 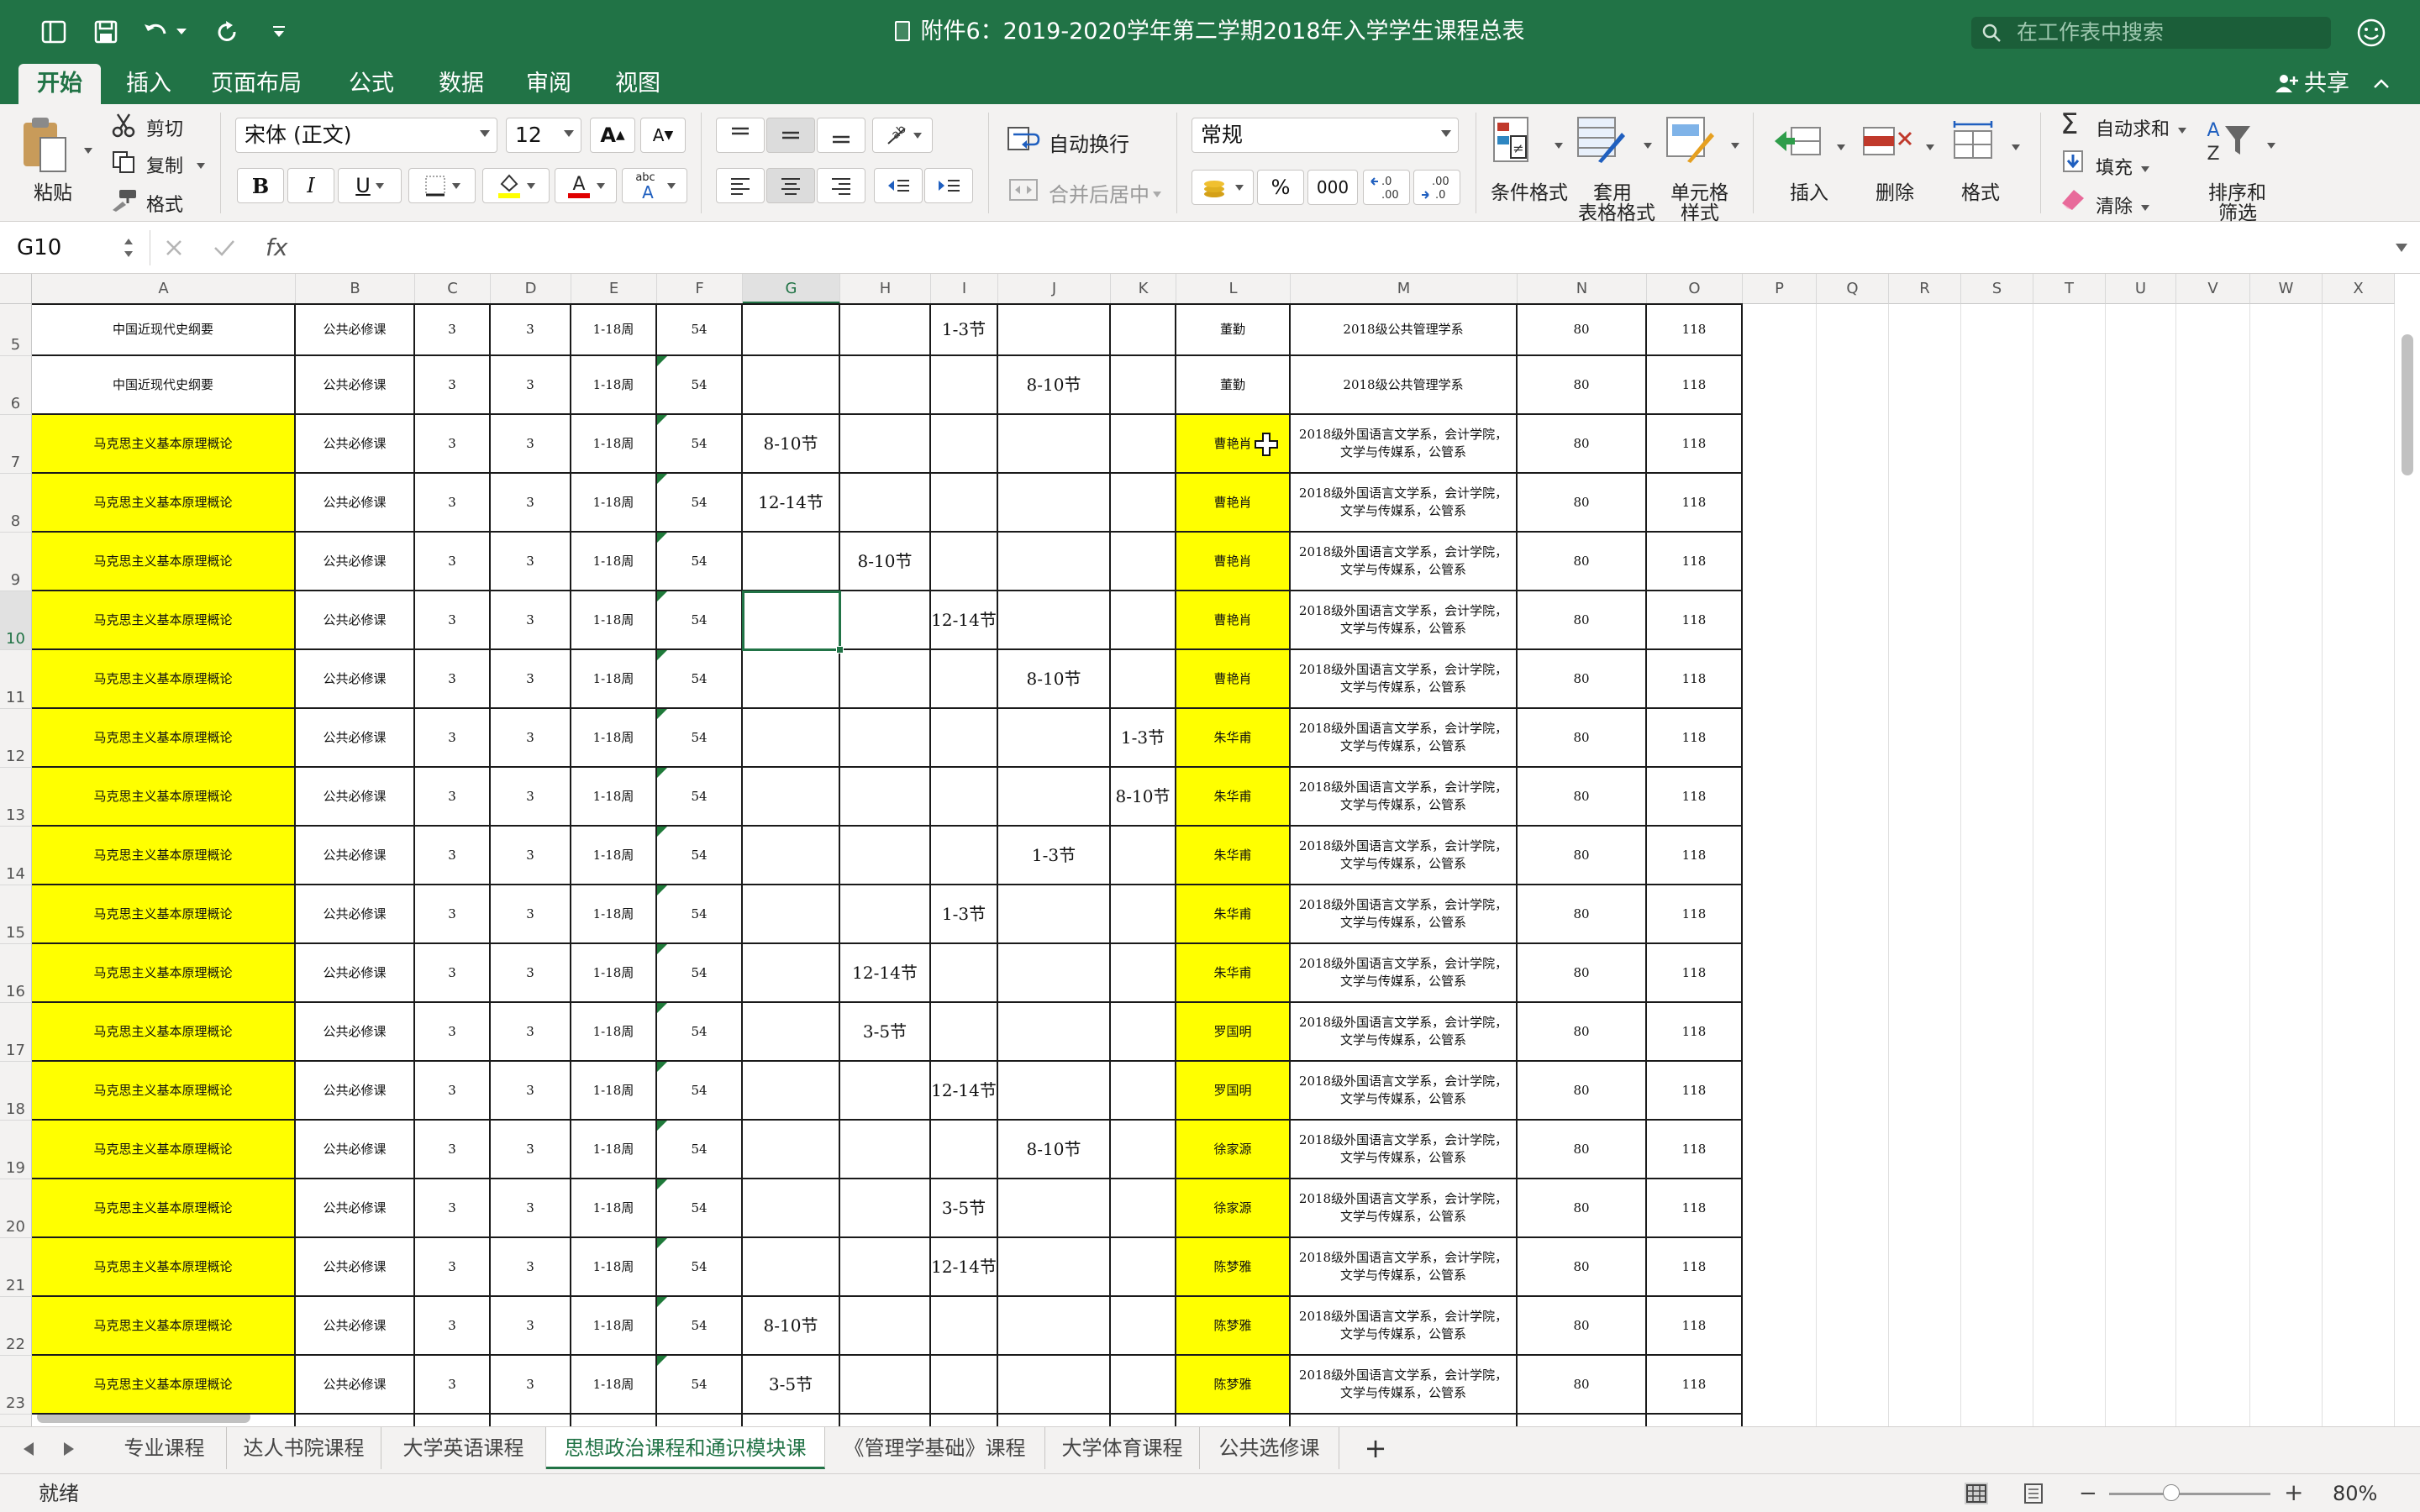 I want to click on cell-a: 中国近现代史纲要, so click(x=164, y=385).